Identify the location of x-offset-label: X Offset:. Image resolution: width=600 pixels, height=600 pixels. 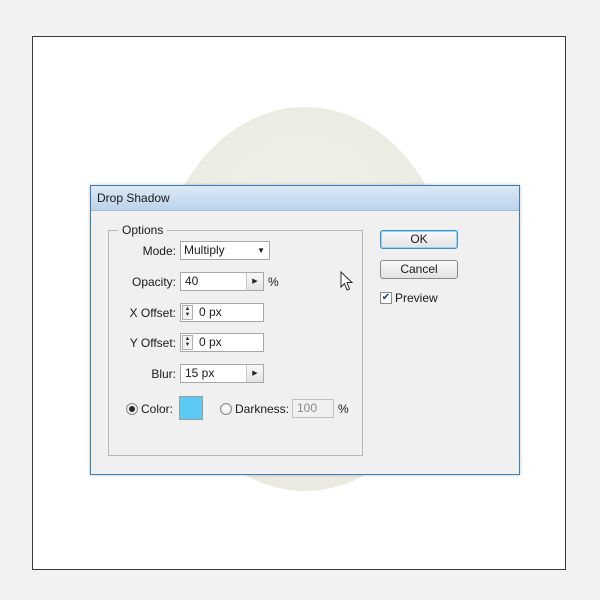
(152, 313).